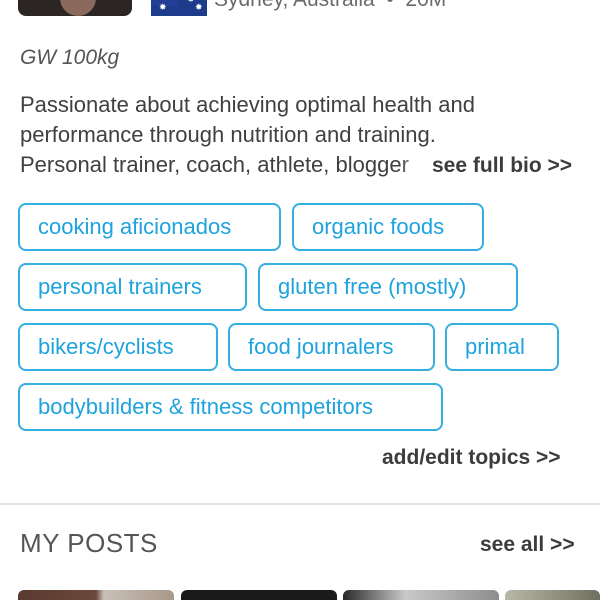 This screenshot has height=600, width=600. I want to click on topic-tag-cooking-aficionados: cooking aficionados, so click(149, 227).